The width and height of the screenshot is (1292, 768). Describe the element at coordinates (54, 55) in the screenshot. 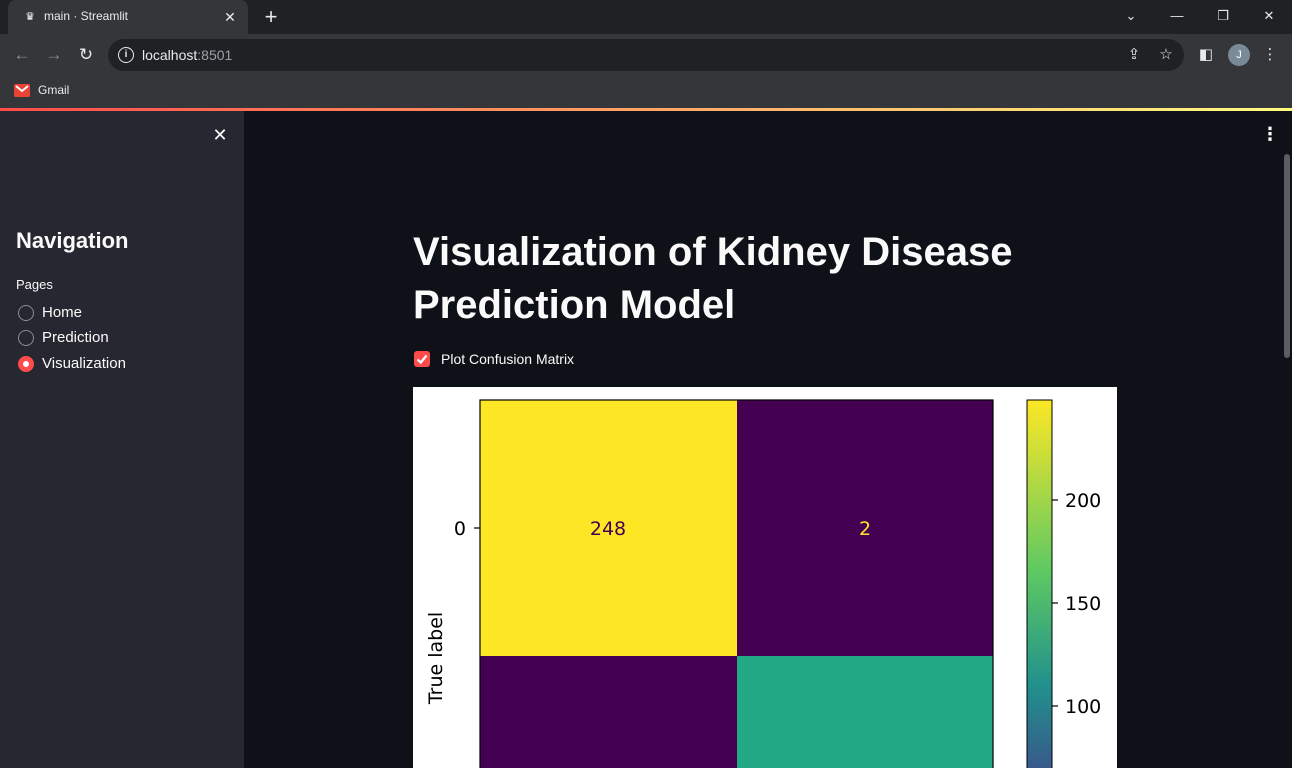

I see `forward-button: →` at that location.